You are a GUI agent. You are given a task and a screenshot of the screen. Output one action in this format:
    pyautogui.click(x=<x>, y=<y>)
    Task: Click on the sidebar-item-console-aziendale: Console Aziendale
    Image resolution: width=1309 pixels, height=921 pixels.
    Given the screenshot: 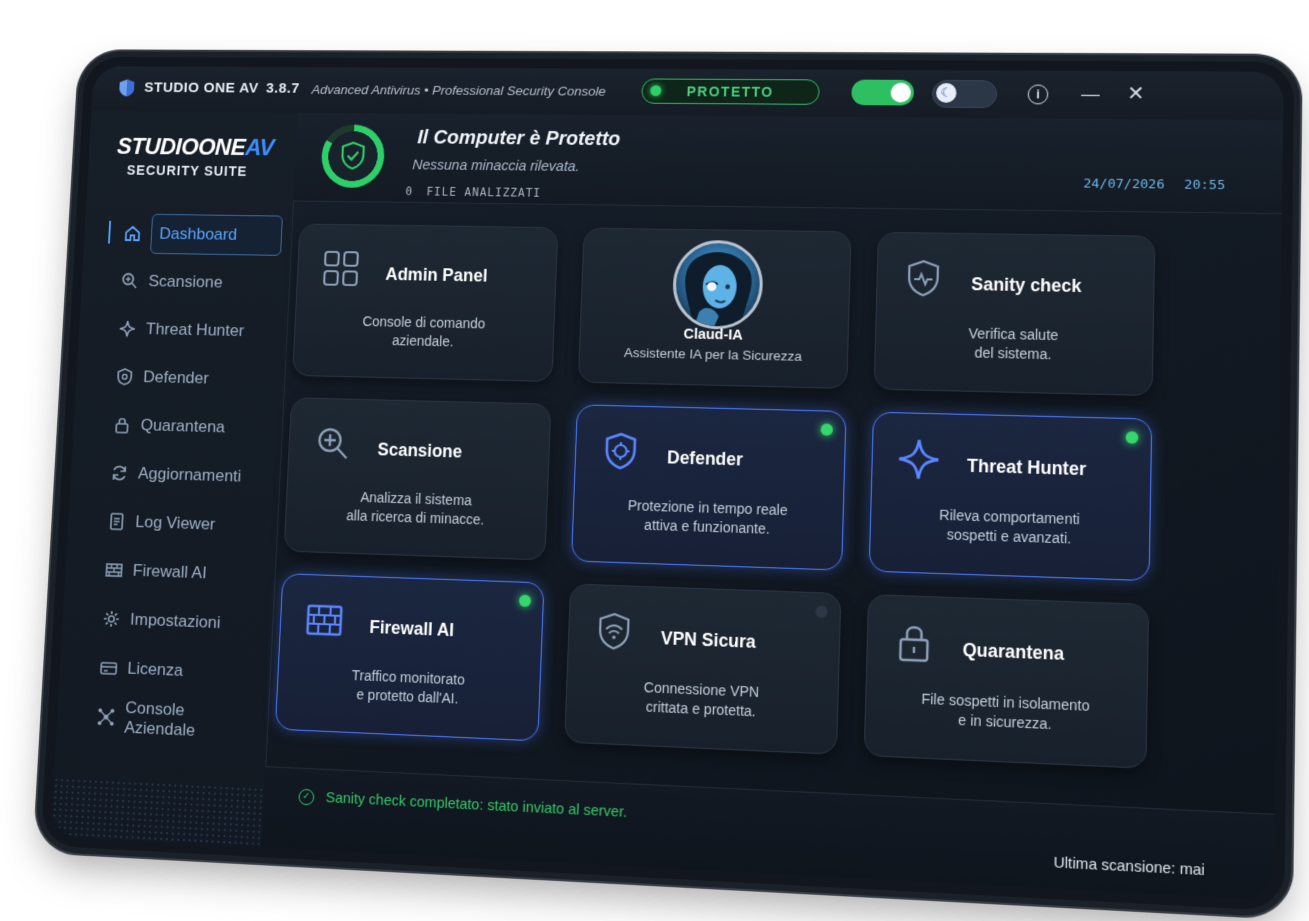 What is the action you would take?
    pyautogui.click(x=165, y=720)
    